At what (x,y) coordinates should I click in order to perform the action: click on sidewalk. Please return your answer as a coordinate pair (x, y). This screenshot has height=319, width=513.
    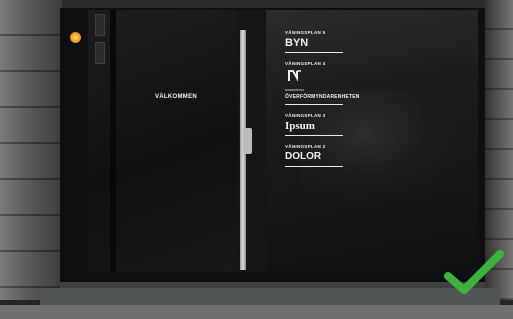
    Looking at the image, I should click on (256, 312).